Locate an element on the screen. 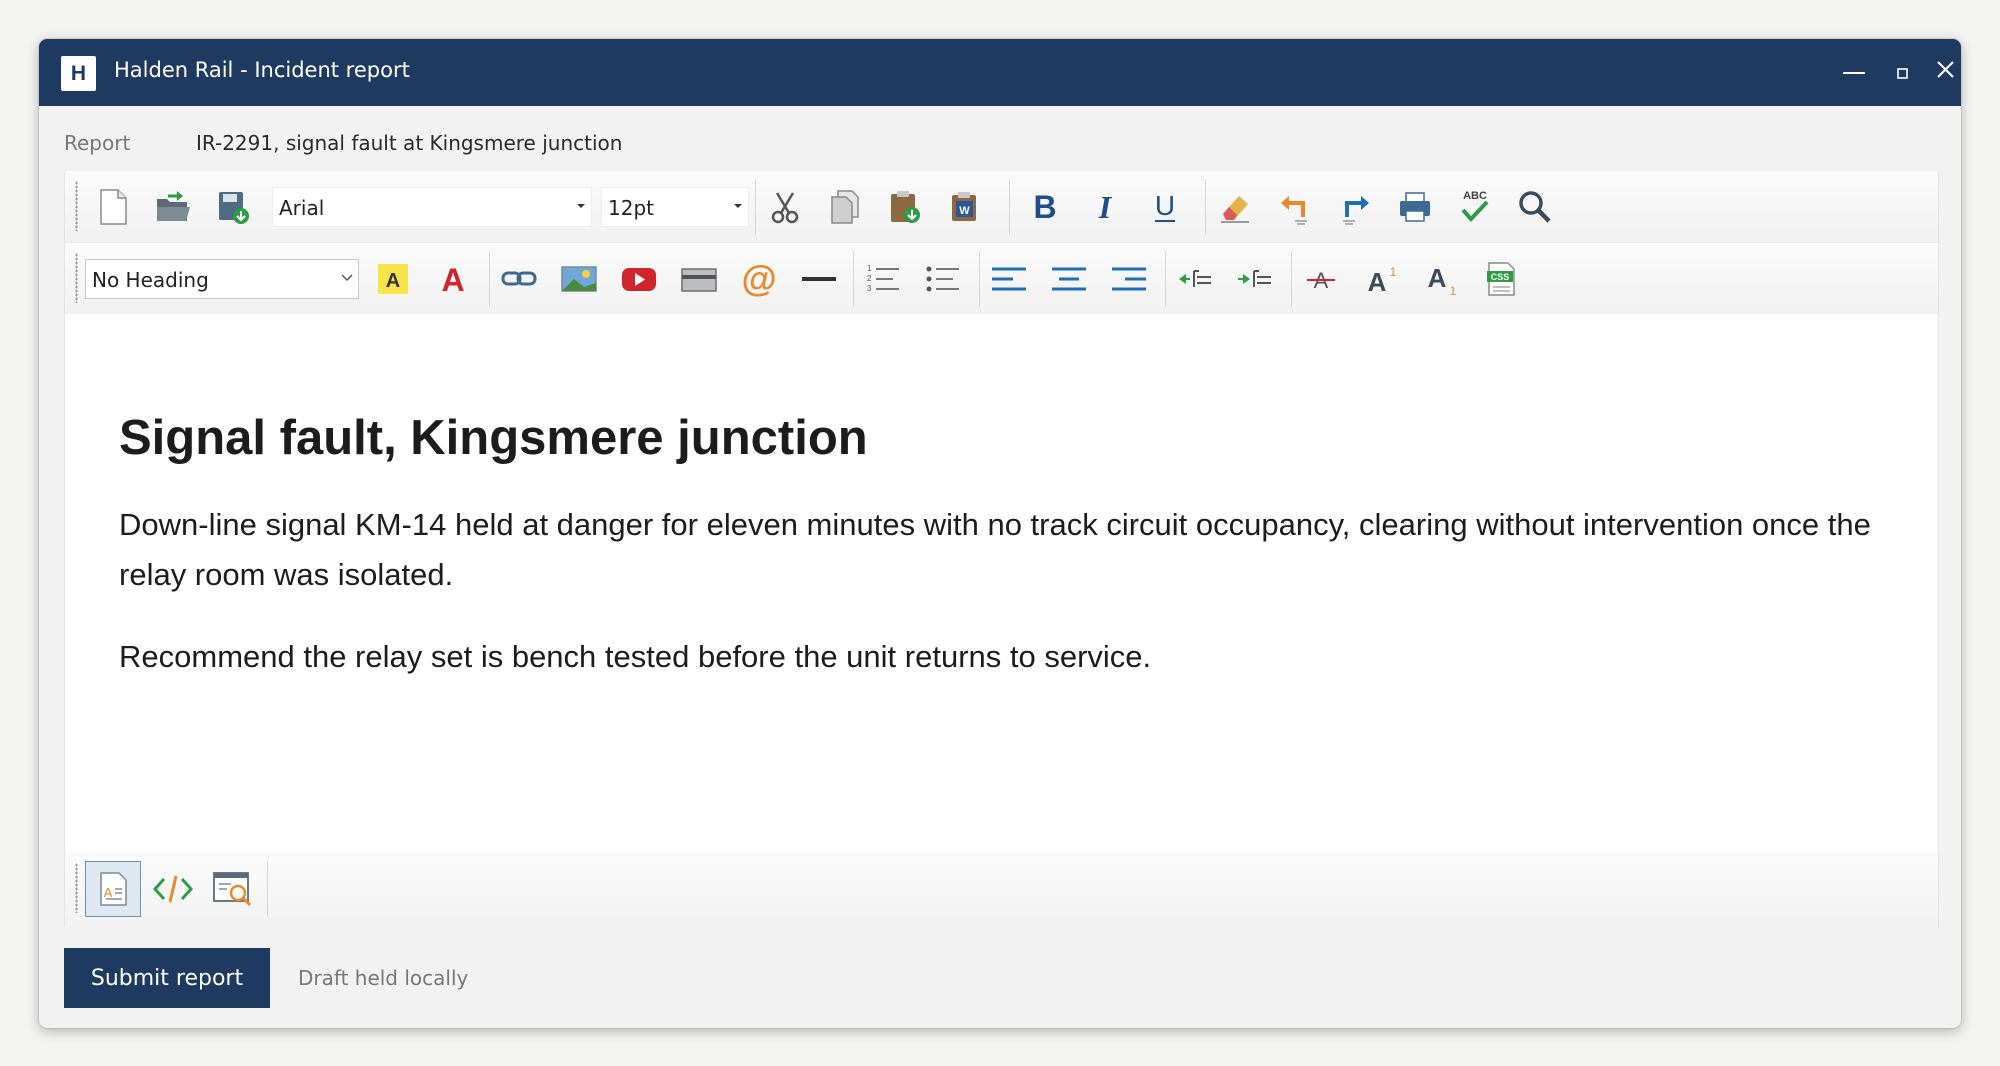  svg-text: 1 is located at coordinates (1453, 291).